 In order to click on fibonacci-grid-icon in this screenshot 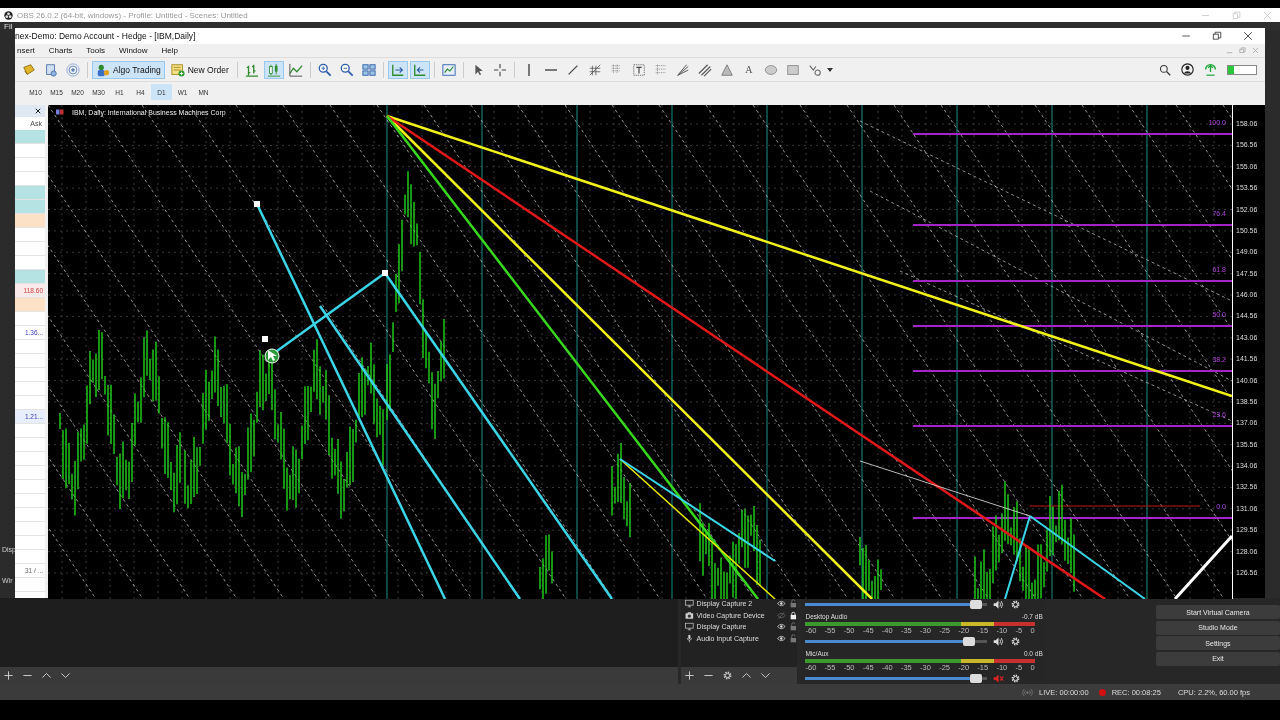, I will do `click(660, 69)`.